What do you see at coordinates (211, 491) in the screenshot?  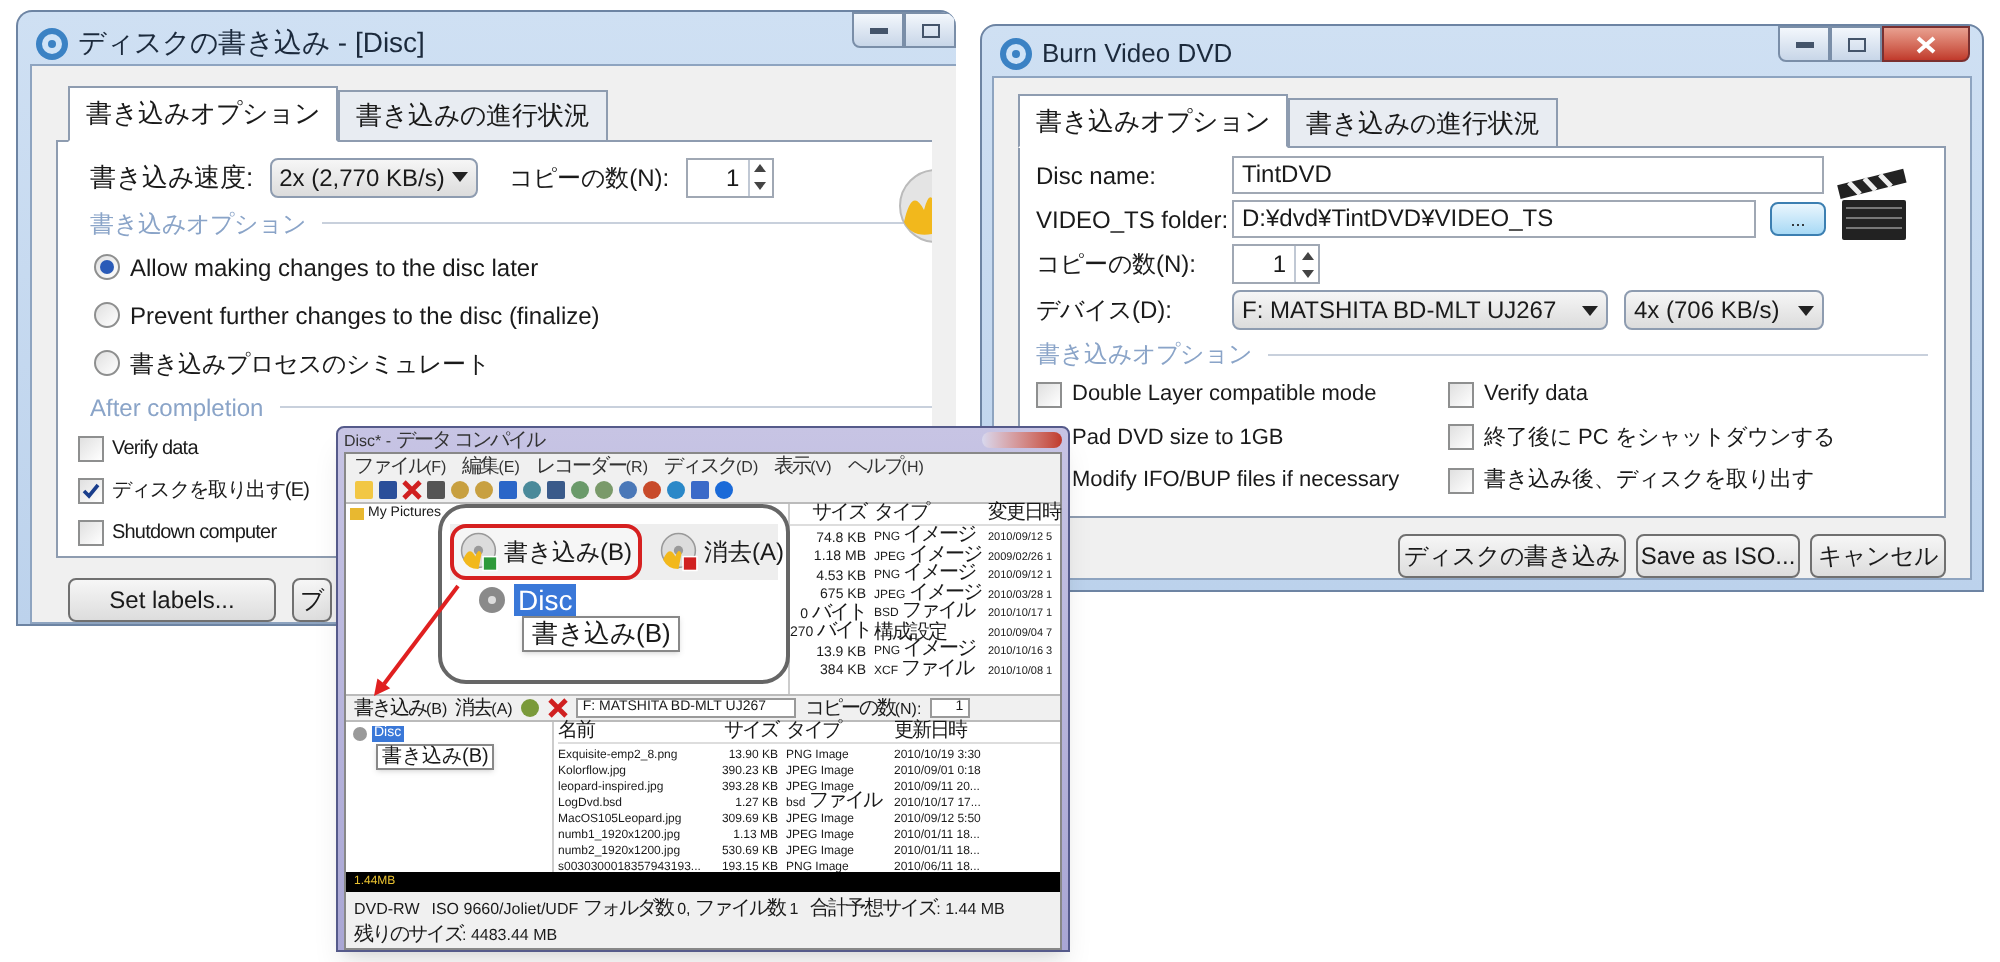 I see `checkbox-label: ディスクを取り出す(E)` at bounding box center [211, 491].